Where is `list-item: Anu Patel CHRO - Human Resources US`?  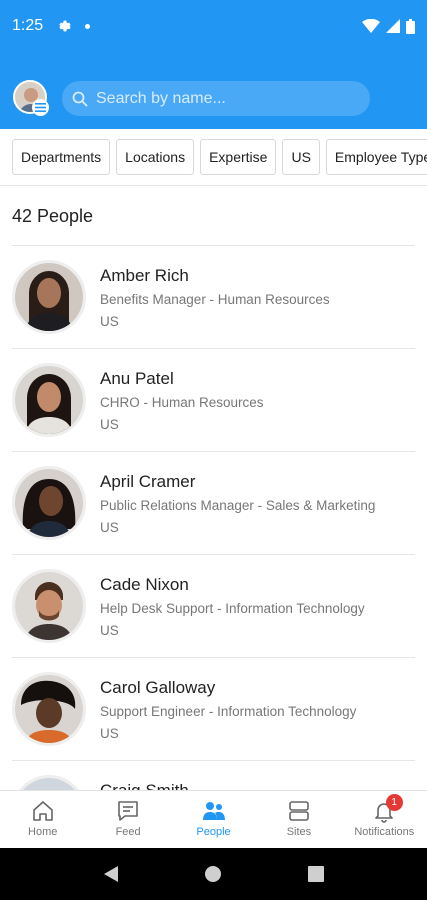
list-item: Anu Patel CHRO - Human Resources US is located at coordinates (213, 400).